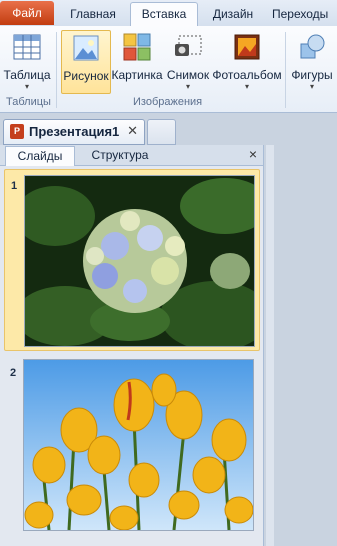 This screenshot has height=546, width=337. What do you see at coordinates (253, 154) in the screenshot?
I see `close-panel-icon: ×` at bounding box center [253, 154].